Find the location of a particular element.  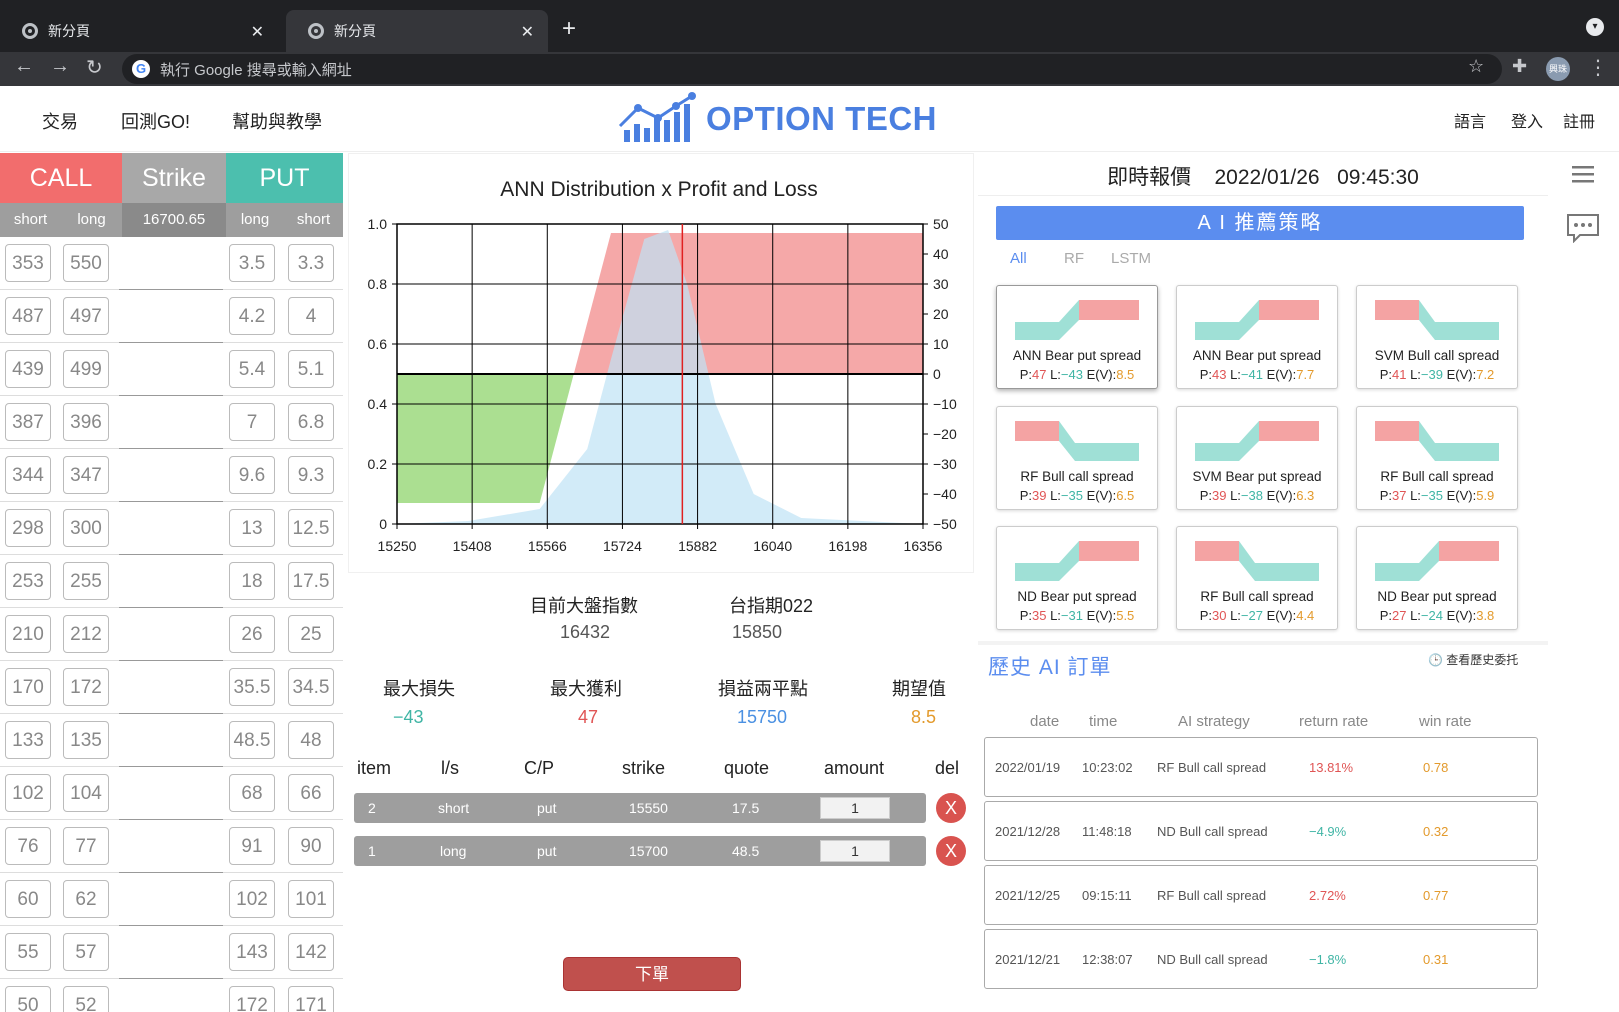

call-long-cell: 172 is located at coordinates (86, 687).